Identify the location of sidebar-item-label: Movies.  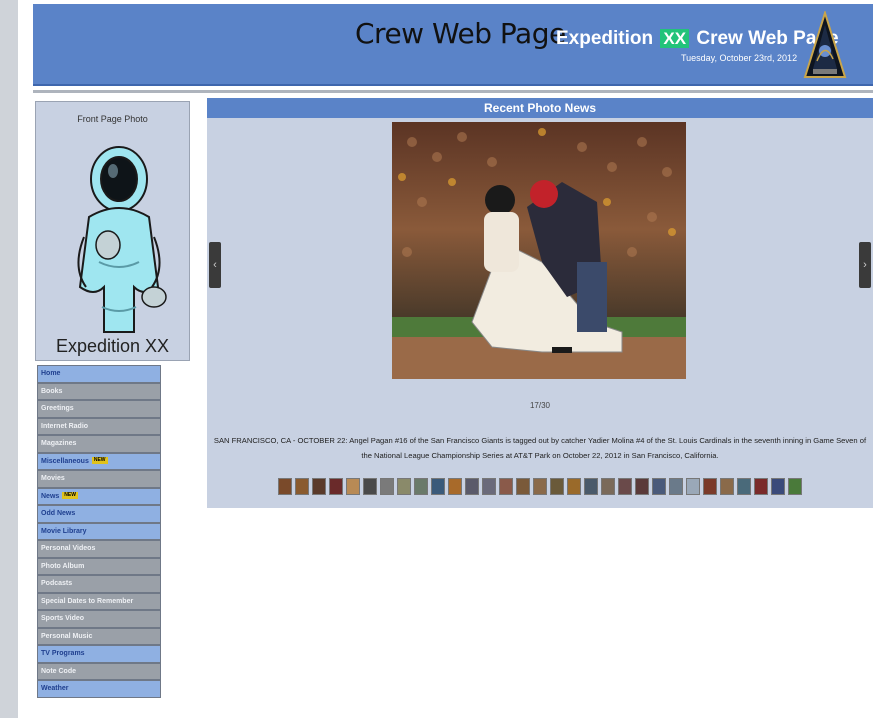
(53, 478).